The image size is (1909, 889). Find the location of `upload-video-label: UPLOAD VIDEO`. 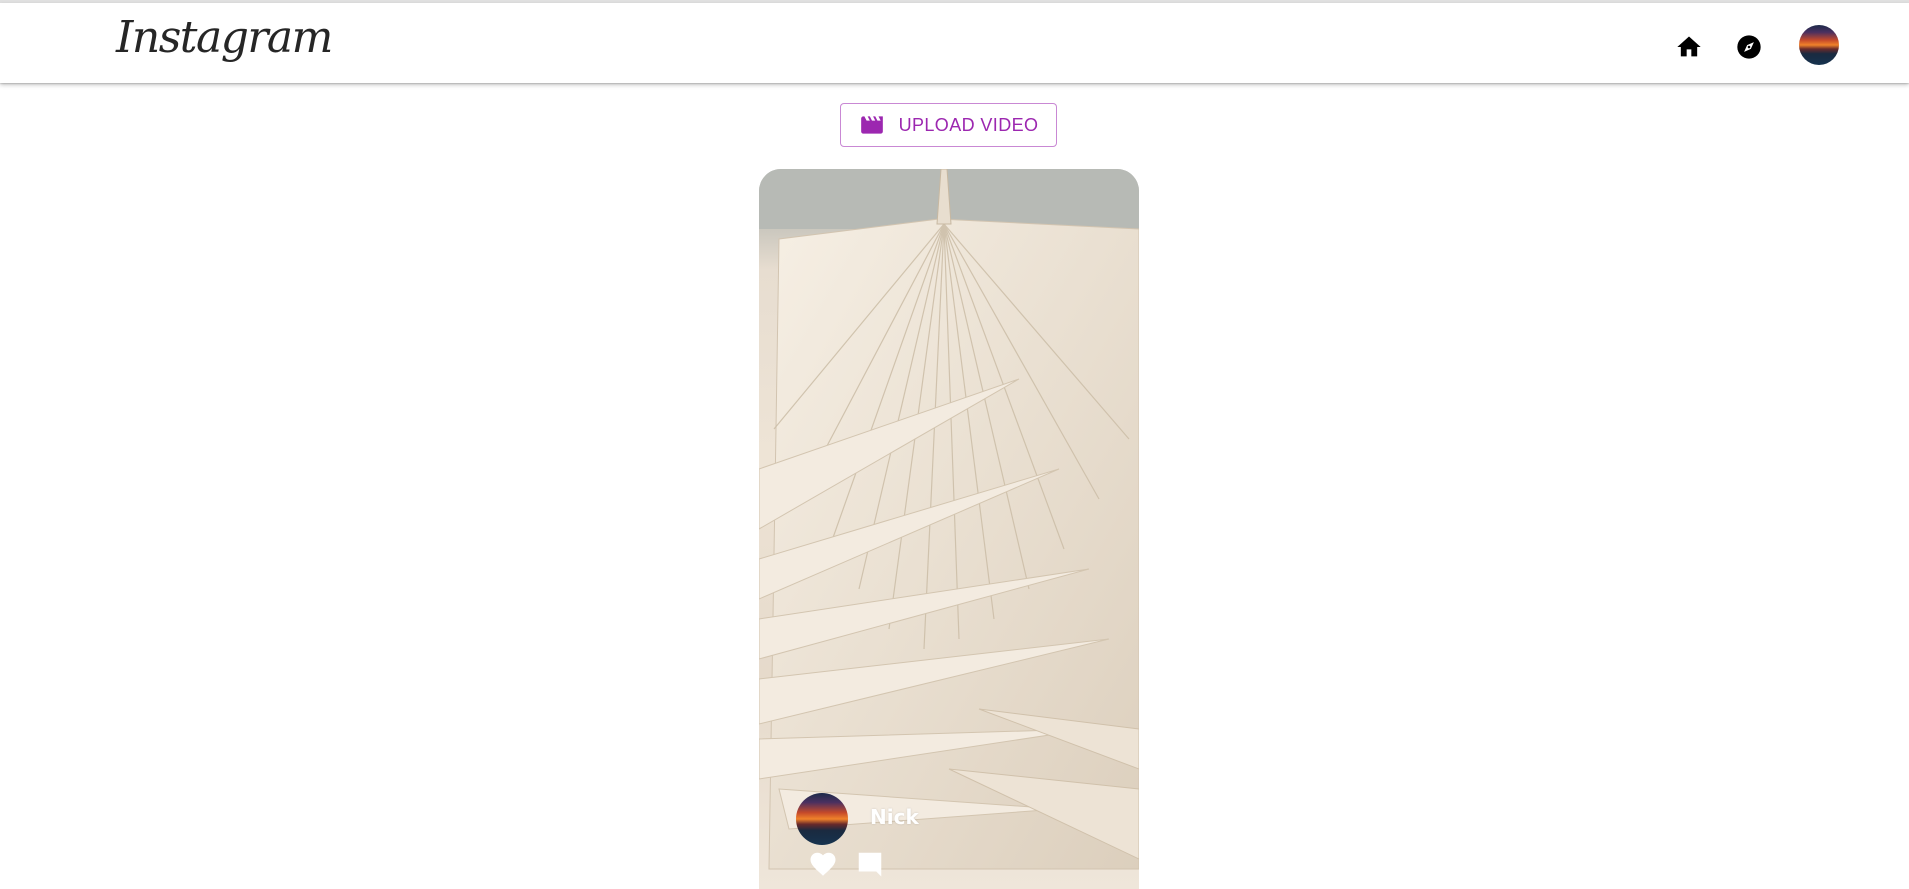

upload-video-label: UPLOAD VIDEO is located at coordinates (968, 124).